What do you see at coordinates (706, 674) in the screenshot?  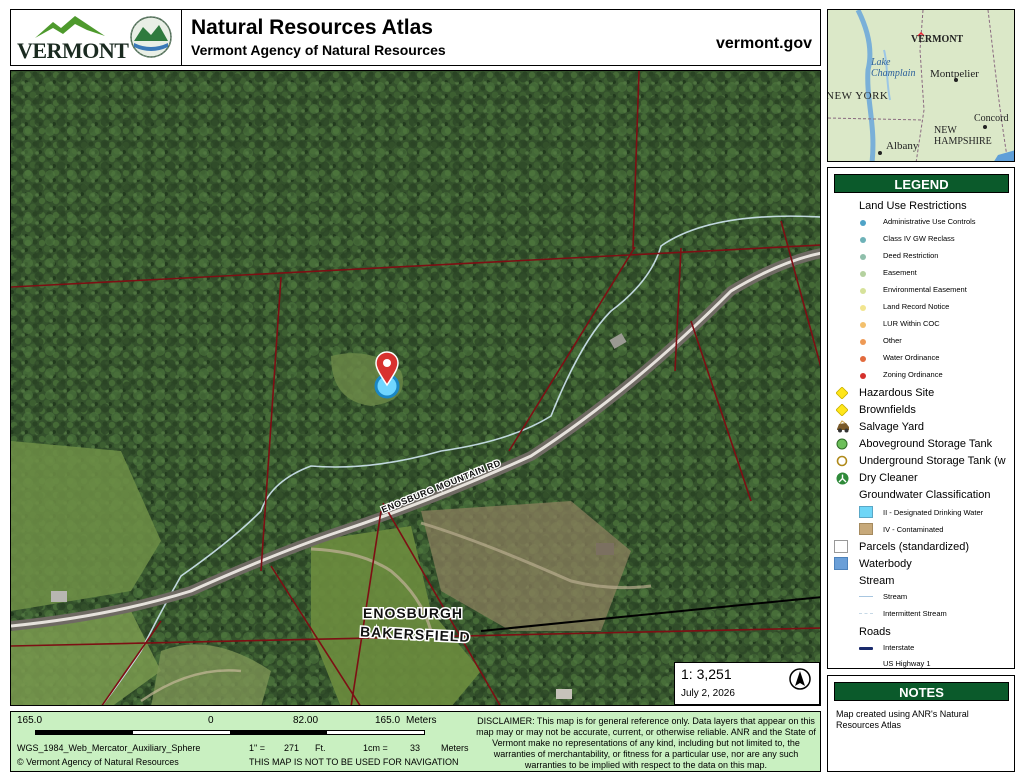 I see `scale-ratio: 1: 3,251` at bounding box center [706, 674].